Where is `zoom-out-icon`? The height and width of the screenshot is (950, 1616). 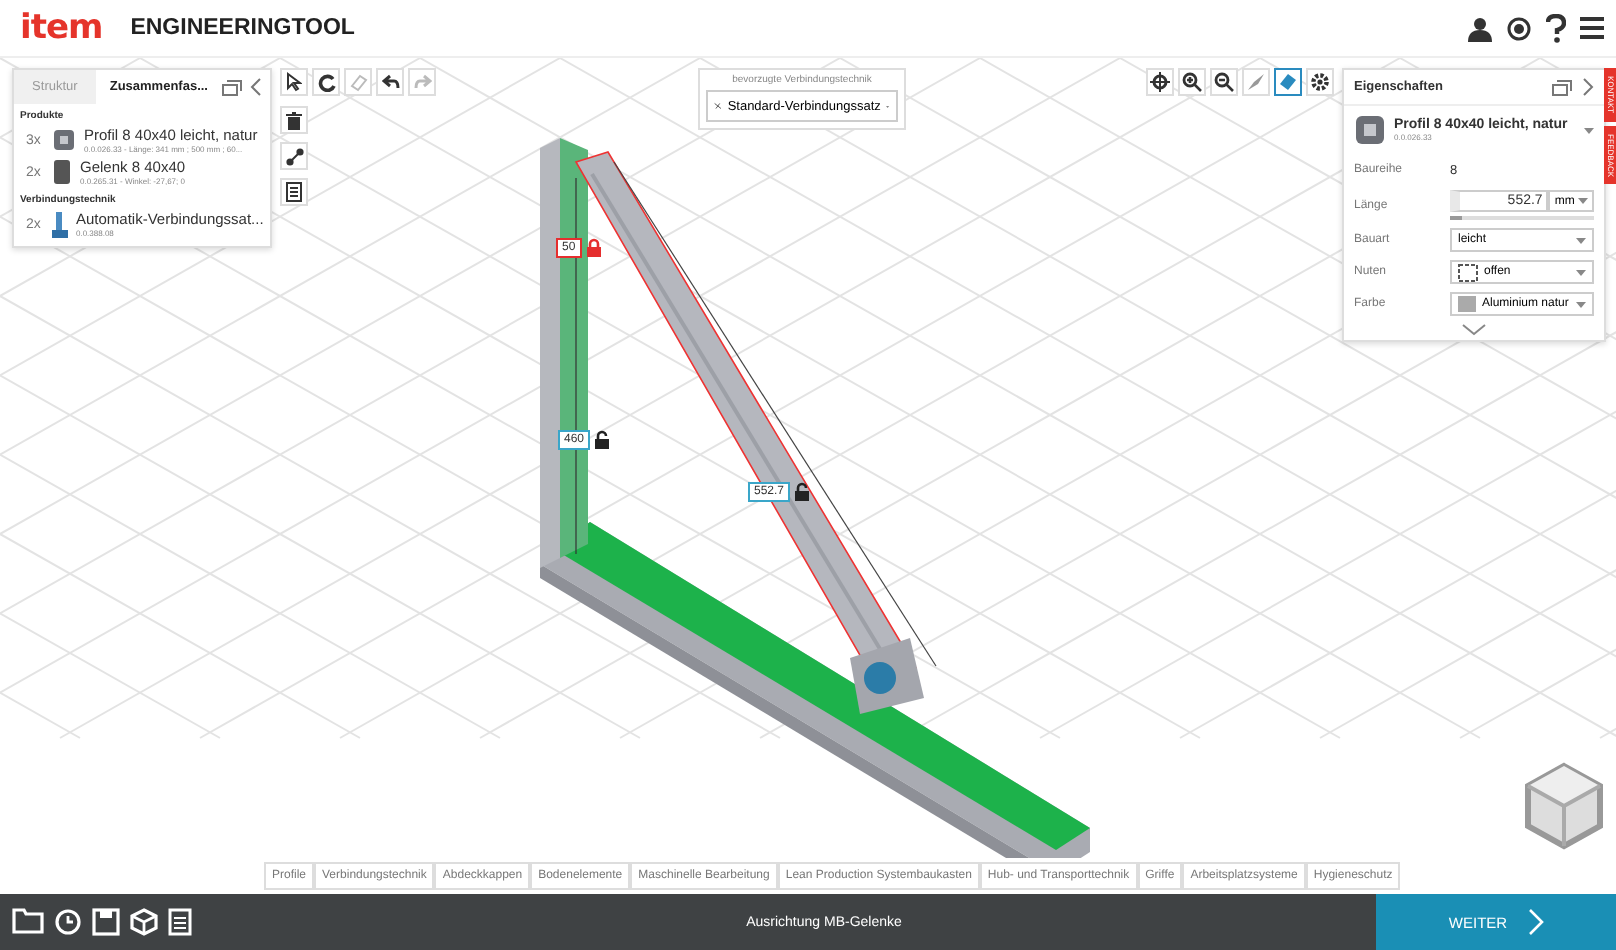
zoom-out-icon is located at coordinates (1224, 82).